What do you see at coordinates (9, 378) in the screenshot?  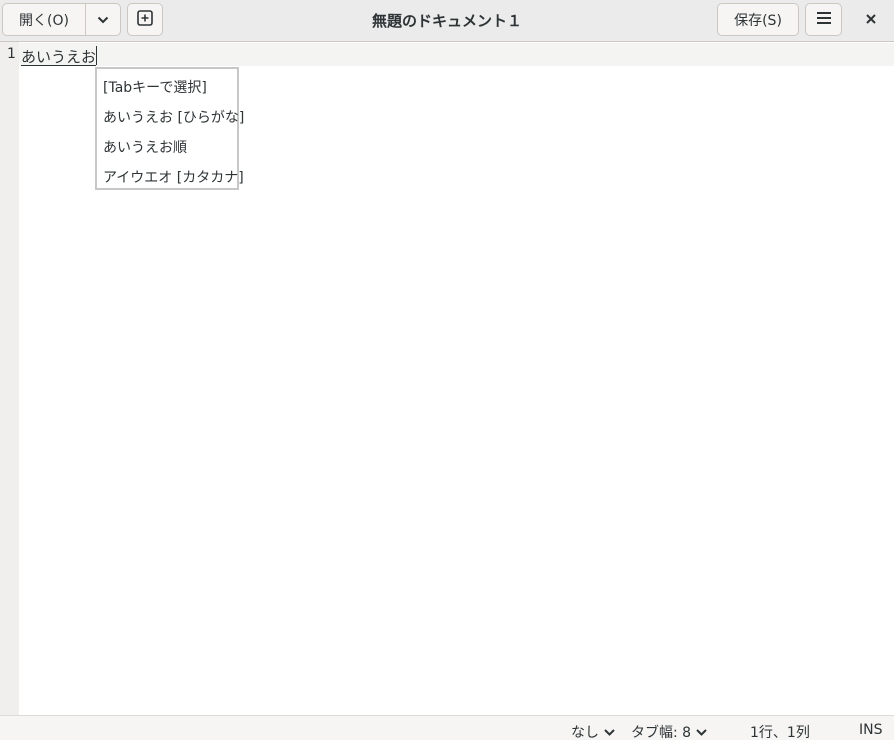 I see `line-number-gutter` at bounding box center [9, 378].